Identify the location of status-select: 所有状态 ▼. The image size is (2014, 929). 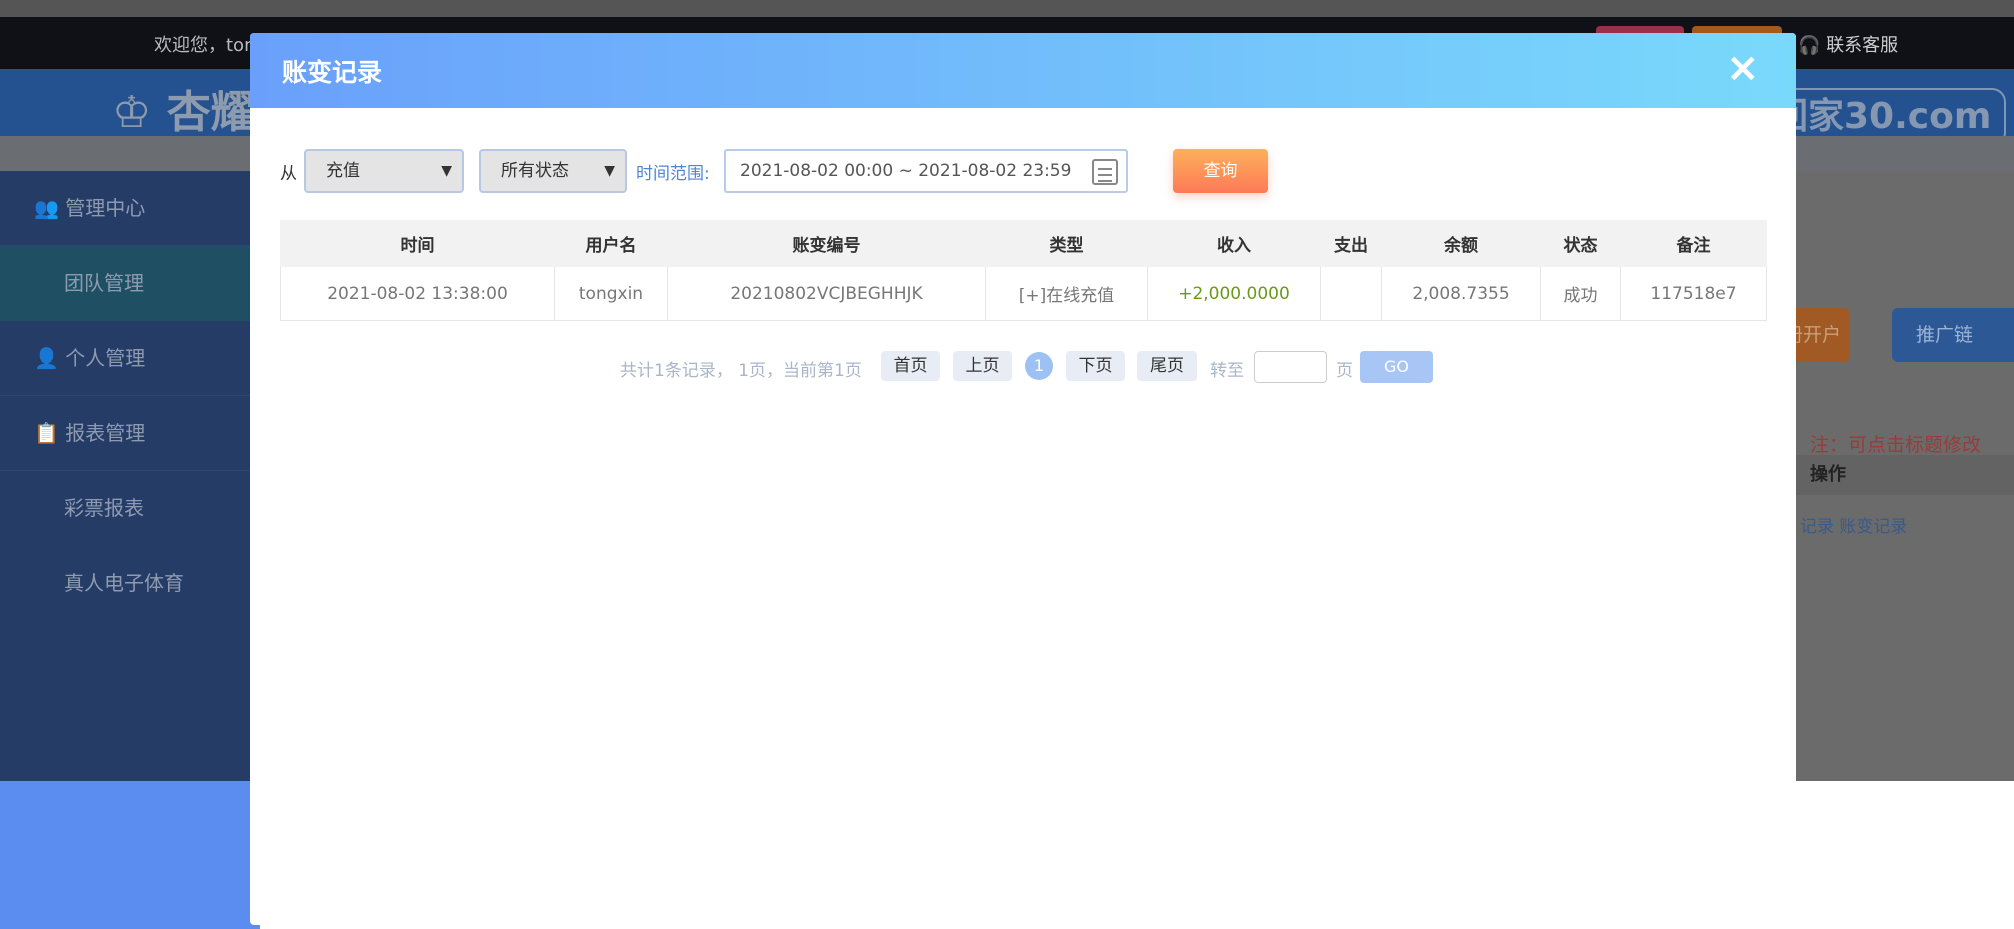
(553, 171).